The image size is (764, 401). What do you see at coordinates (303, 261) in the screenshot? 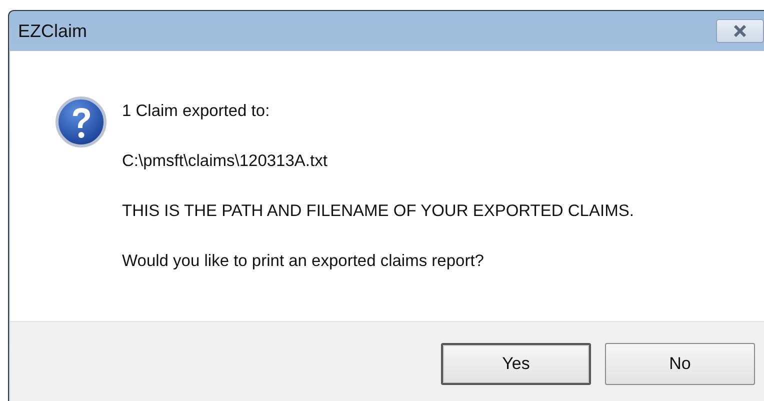
I see `message-text: Would you like to print an exported claims report?` at bounding box center [303, 261].